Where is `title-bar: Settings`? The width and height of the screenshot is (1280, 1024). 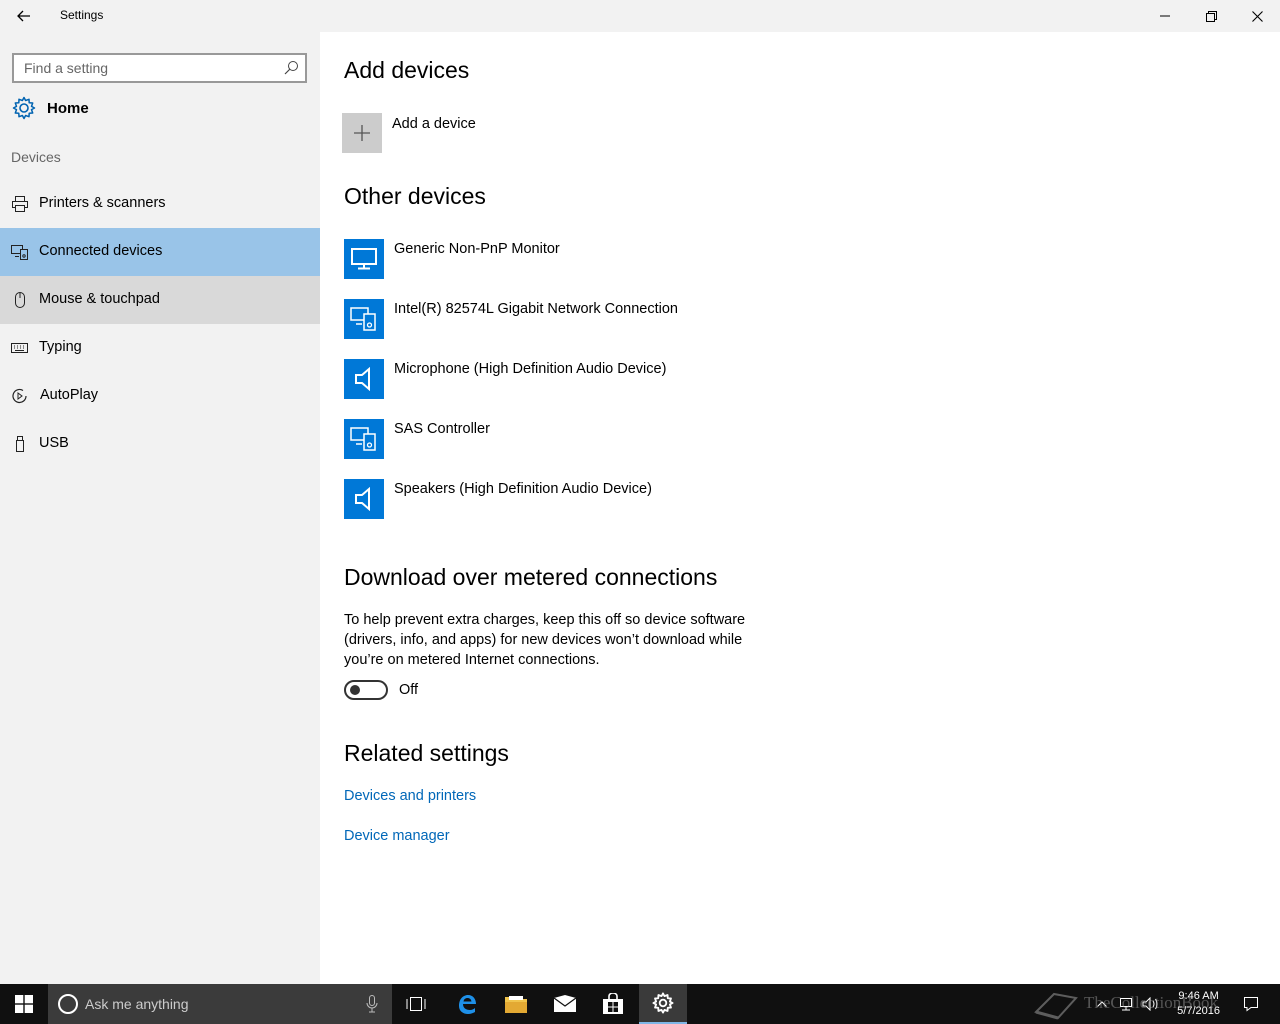
title-bar: Settings is located at coordinates (640, 16).